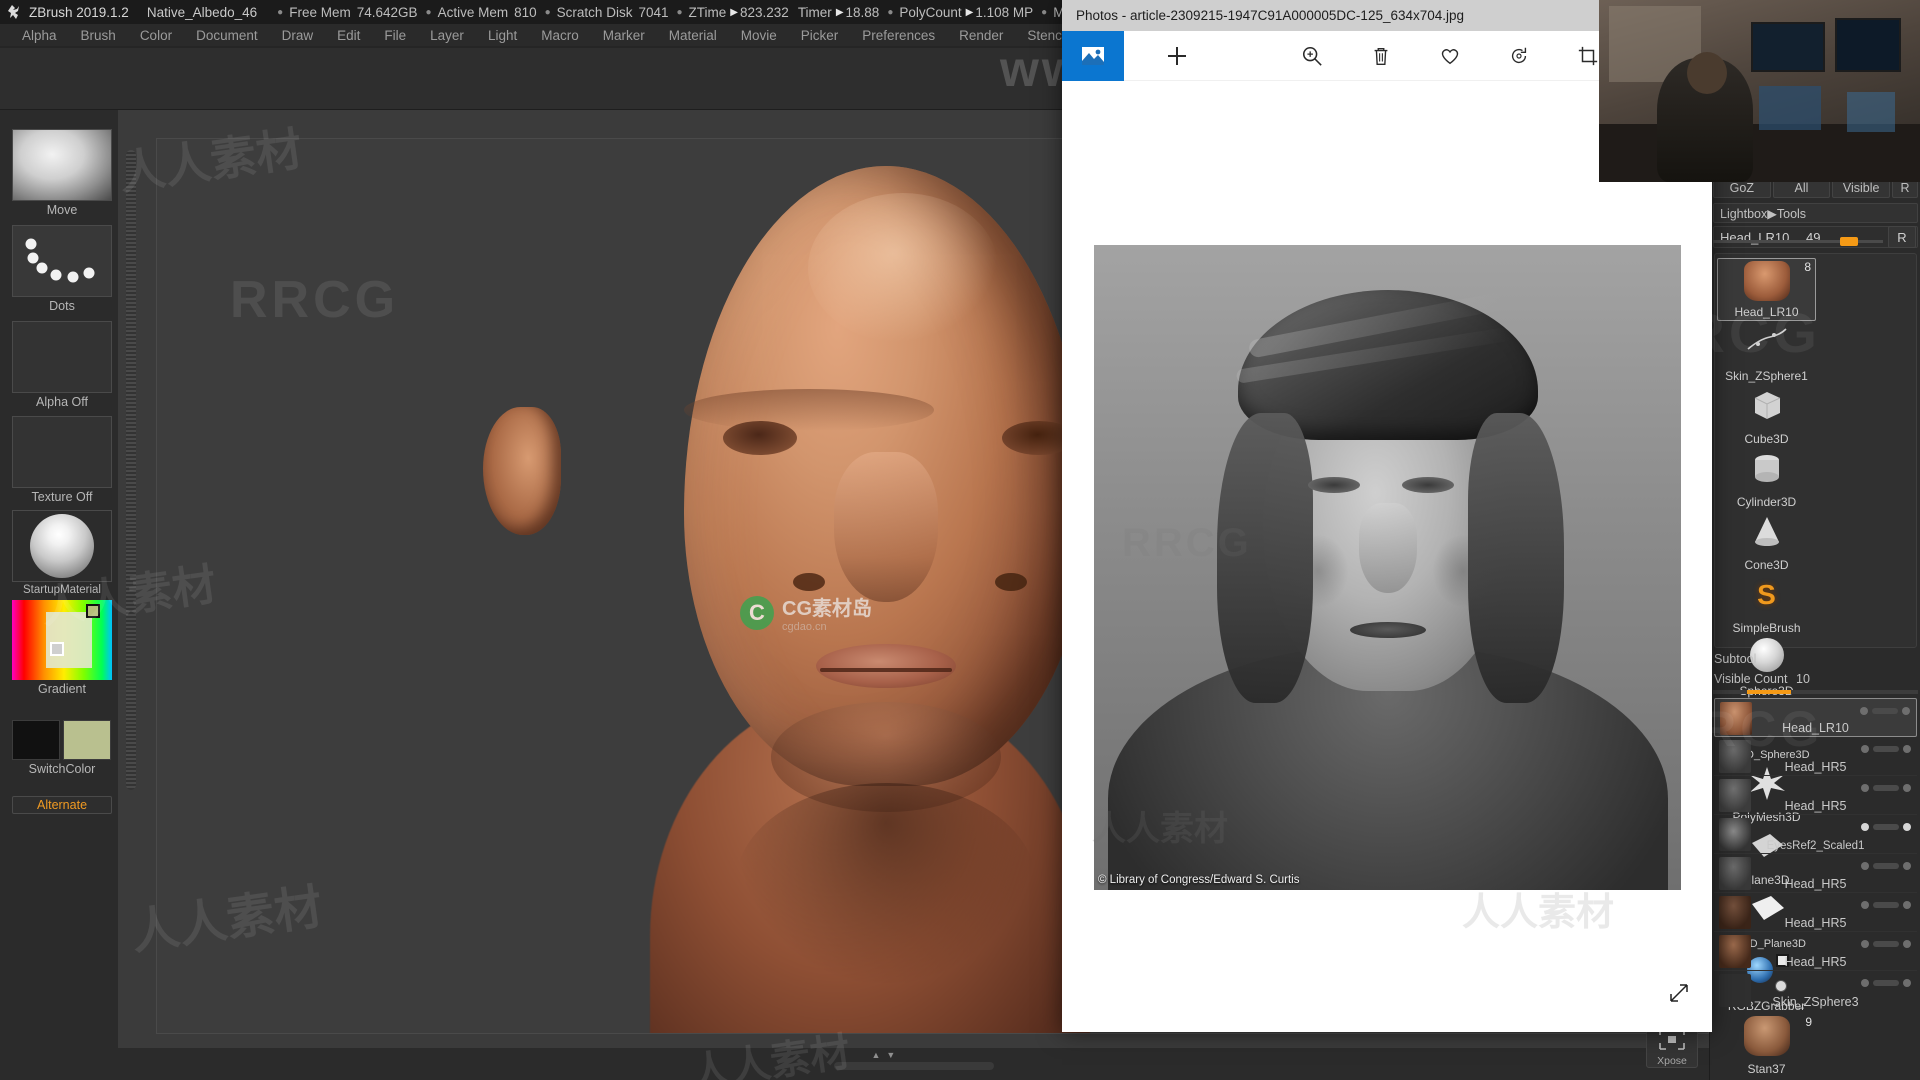 The image size is (1920, 1080). I want to click on menu-color: Color, so click(156, 35).